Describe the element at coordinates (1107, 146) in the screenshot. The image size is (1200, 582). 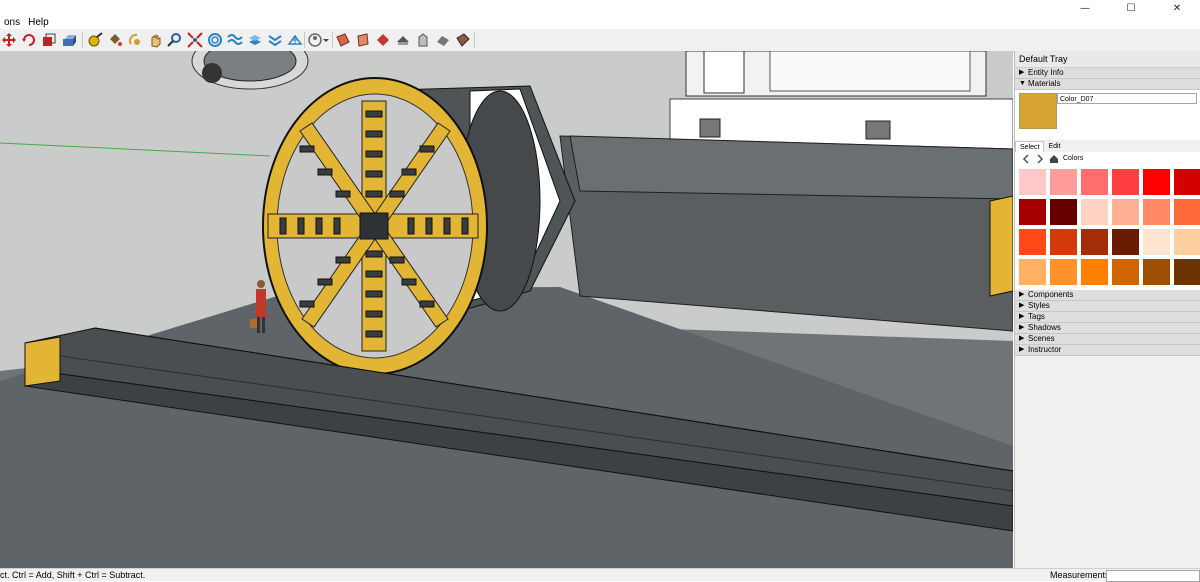
I see `materials-tabs: Select Edit` at that location.